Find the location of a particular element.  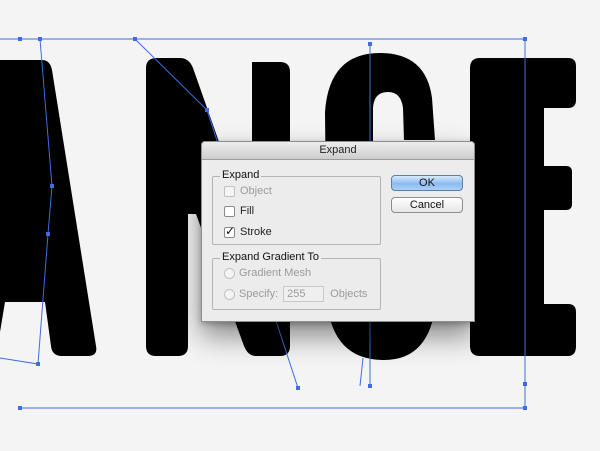

fill-label: Fill is located at coordinates (247, 211).